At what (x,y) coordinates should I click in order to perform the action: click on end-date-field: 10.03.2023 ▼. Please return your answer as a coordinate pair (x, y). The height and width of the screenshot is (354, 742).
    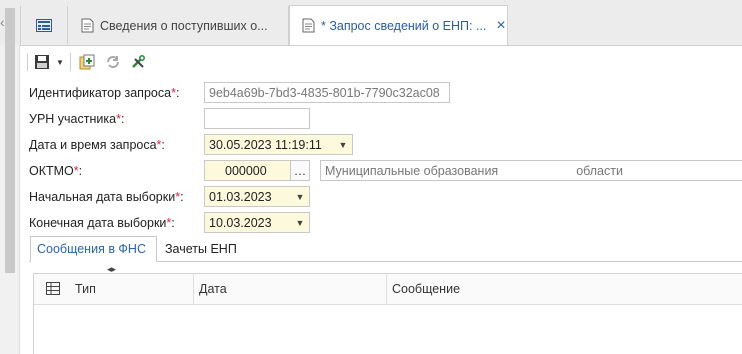
    Looking at the image, I should click on (257, 222).